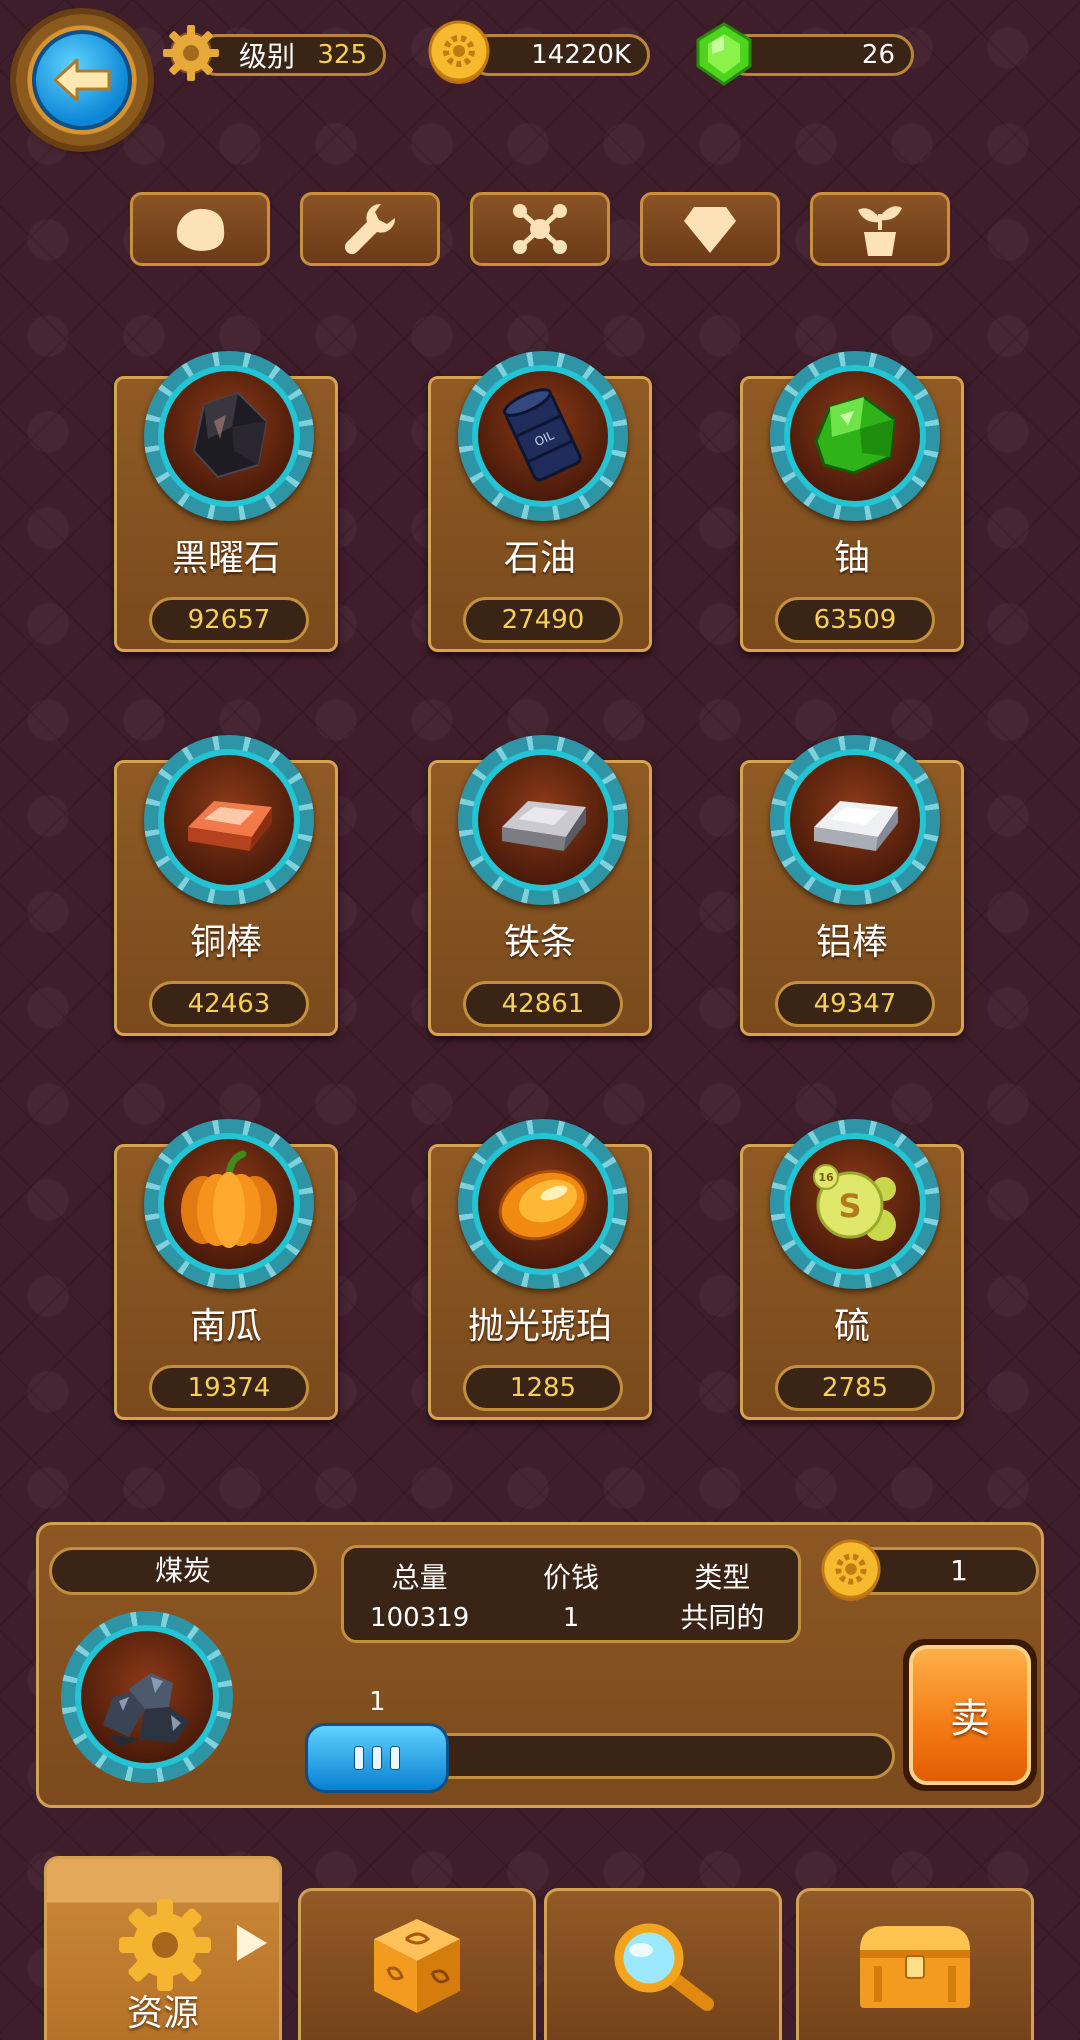  I want to click on resource-name: 南瓜, so click(225, 1326).